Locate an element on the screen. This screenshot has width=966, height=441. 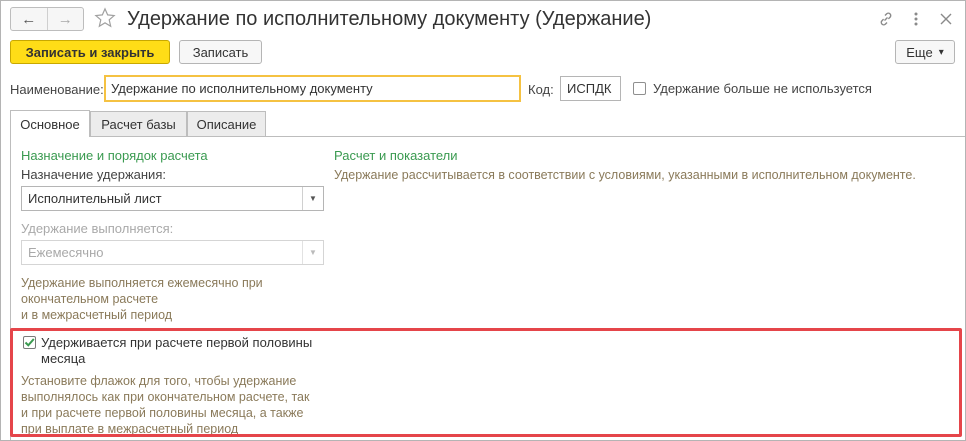
purpose-label: Назначение удержания: is located at coordinates (93, 174).